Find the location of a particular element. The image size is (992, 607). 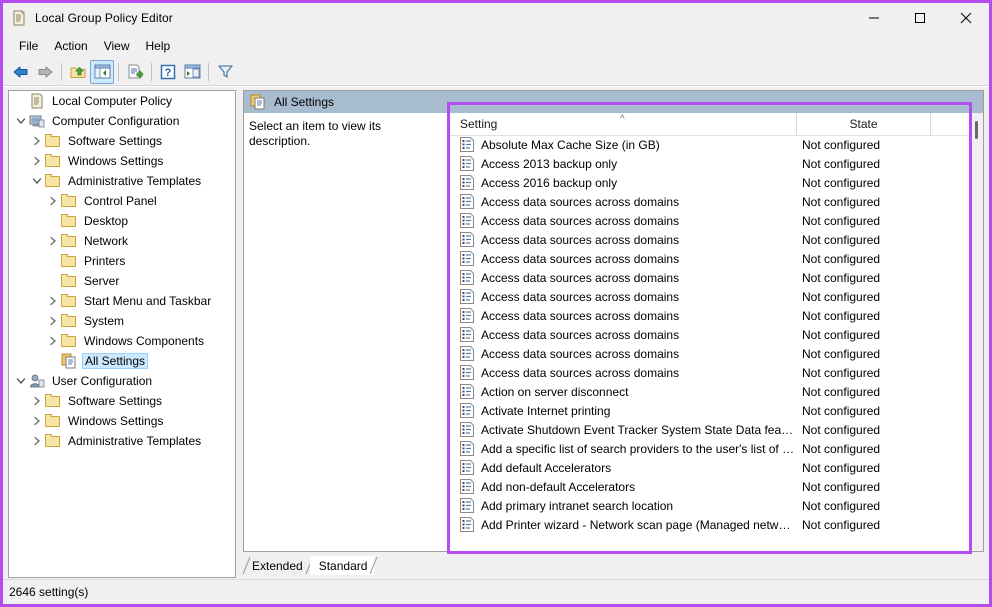

help-button: ? is located at coordinates (168, 72).